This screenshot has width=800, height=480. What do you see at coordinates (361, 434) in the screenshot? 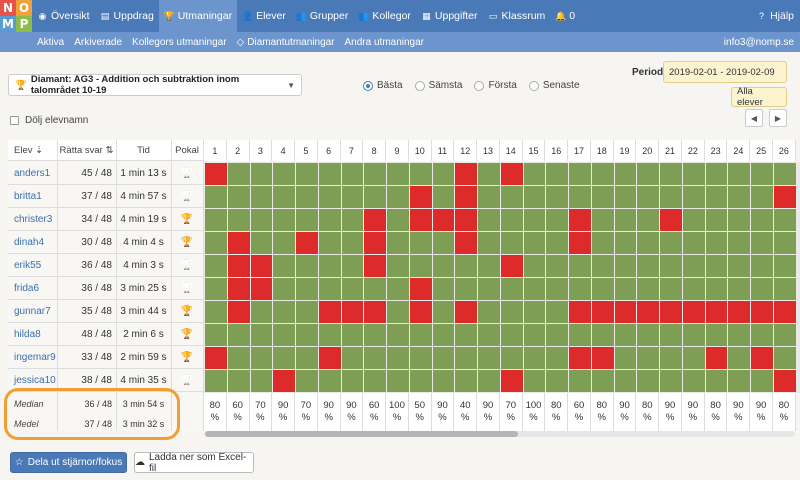
I see `scrollbar-thumb` at bounding box center [361, 434].